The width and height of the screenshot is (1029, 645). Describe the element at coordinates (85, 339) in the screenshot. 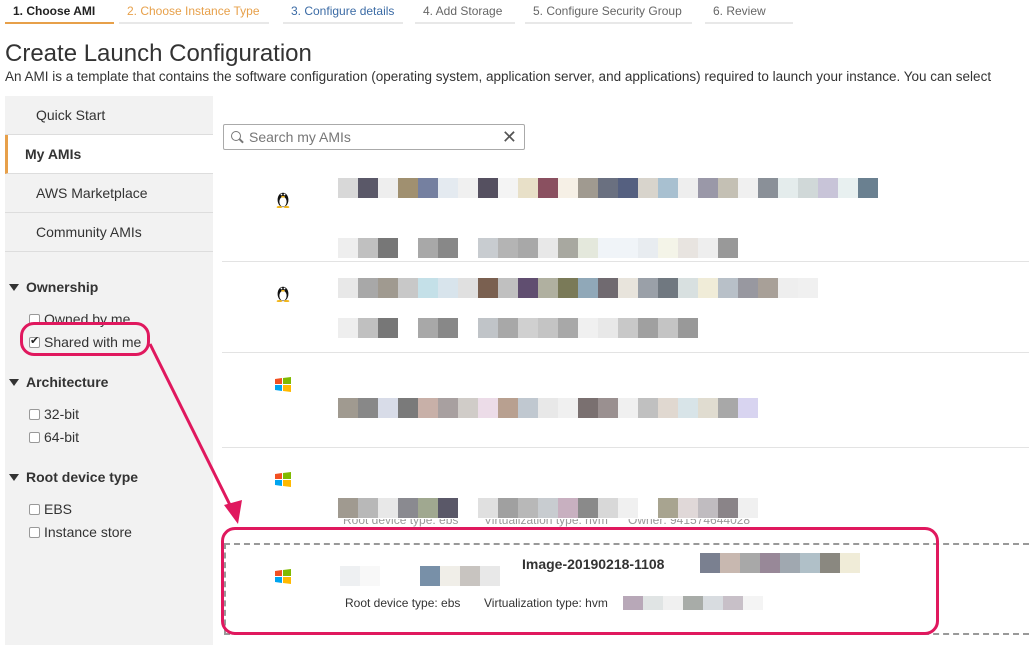

I see `shared-with-me-highlight` at that location.